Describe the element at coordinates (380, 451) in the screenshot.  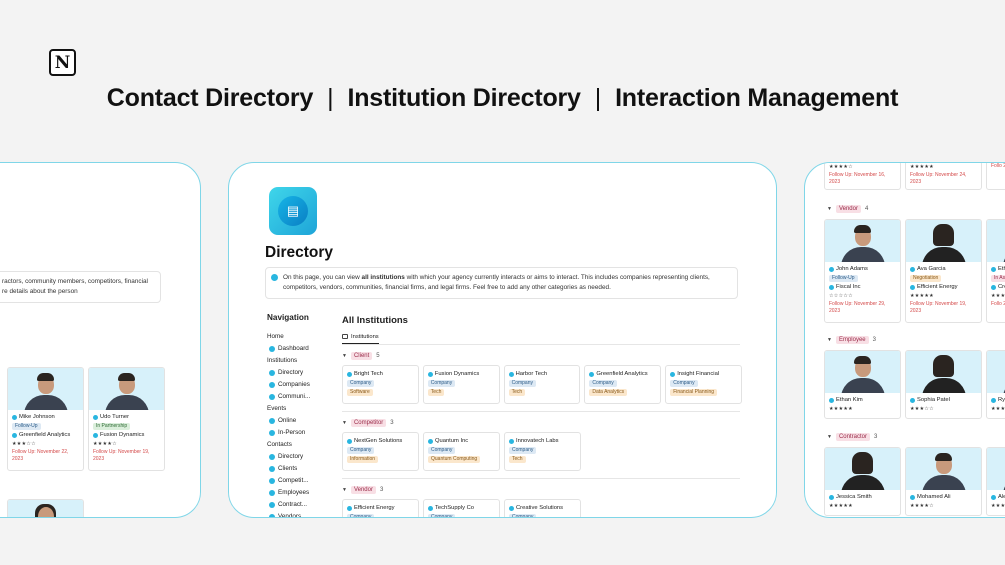
I see `institution-card: NextGen Solutions Company Information` at that location.